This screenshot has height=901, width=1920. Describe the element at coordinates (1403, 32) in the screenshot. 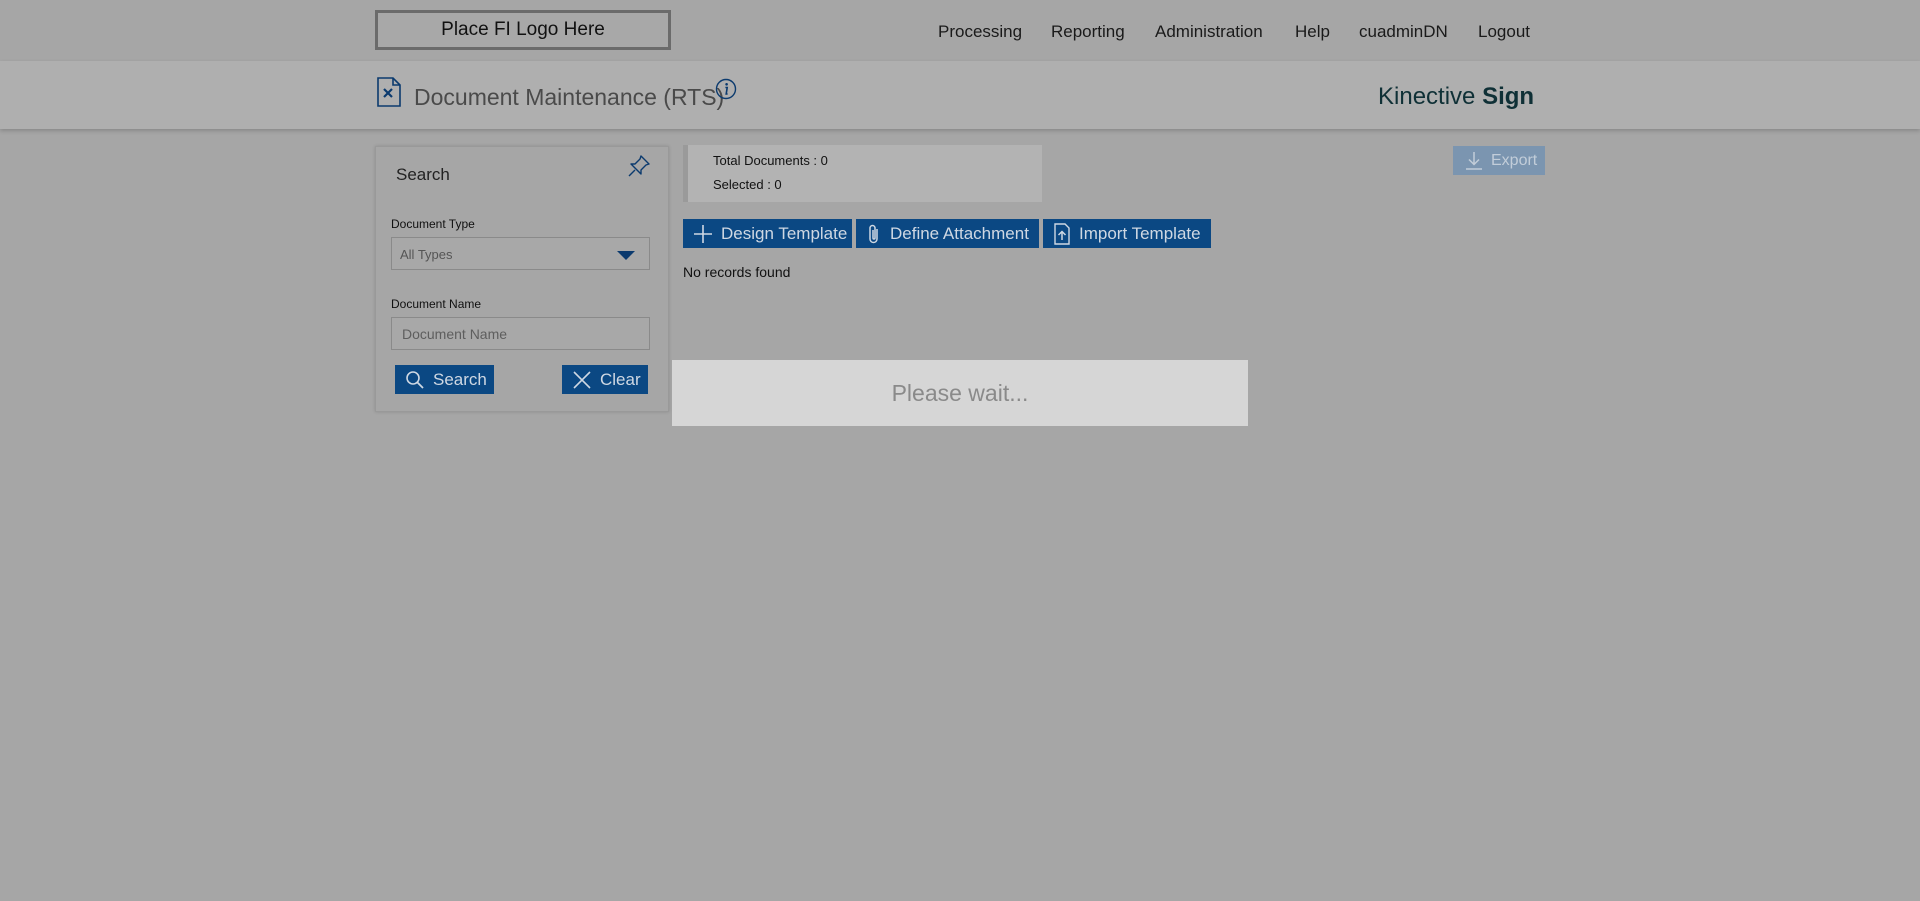

I see `nav-user: cuadminDN` at that location.